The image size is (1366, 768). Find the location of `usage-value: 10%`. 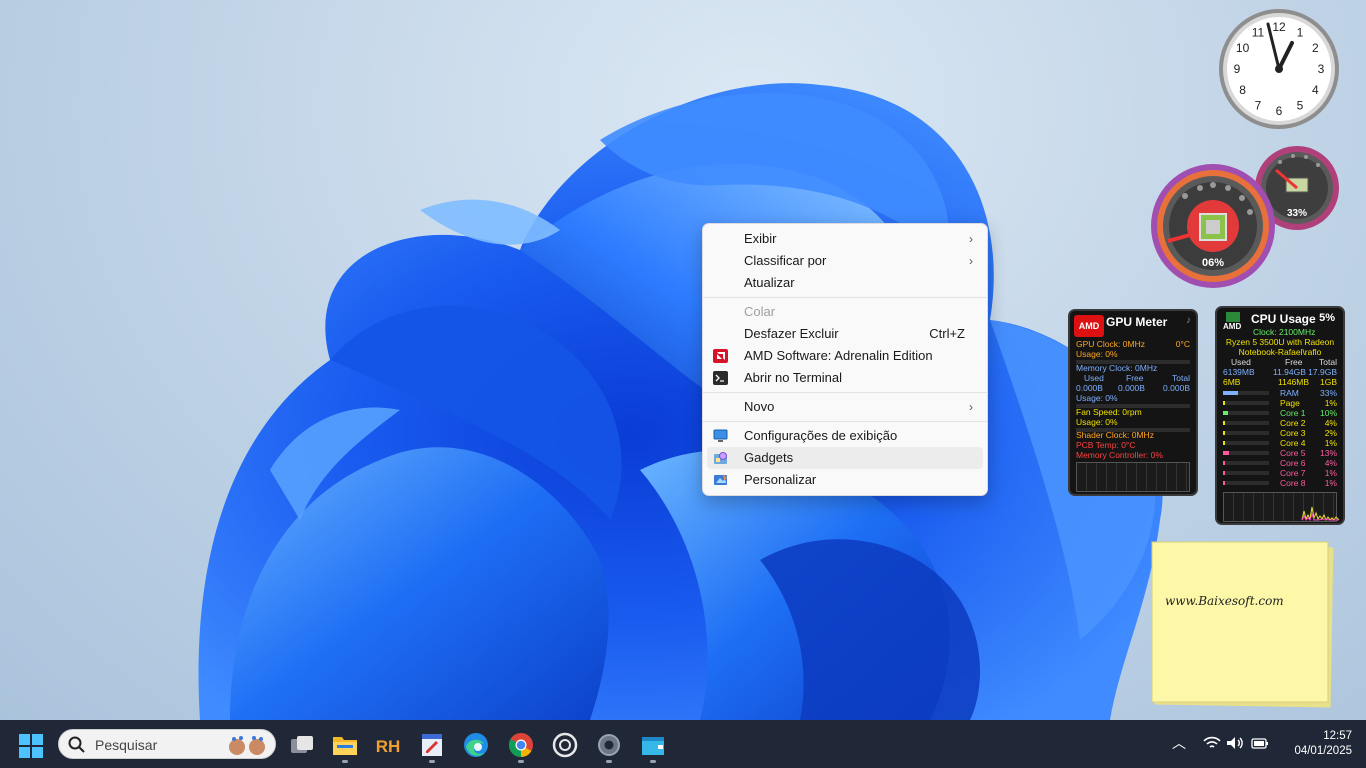

usage-value: 10% is located at coordinates (1328, 413).